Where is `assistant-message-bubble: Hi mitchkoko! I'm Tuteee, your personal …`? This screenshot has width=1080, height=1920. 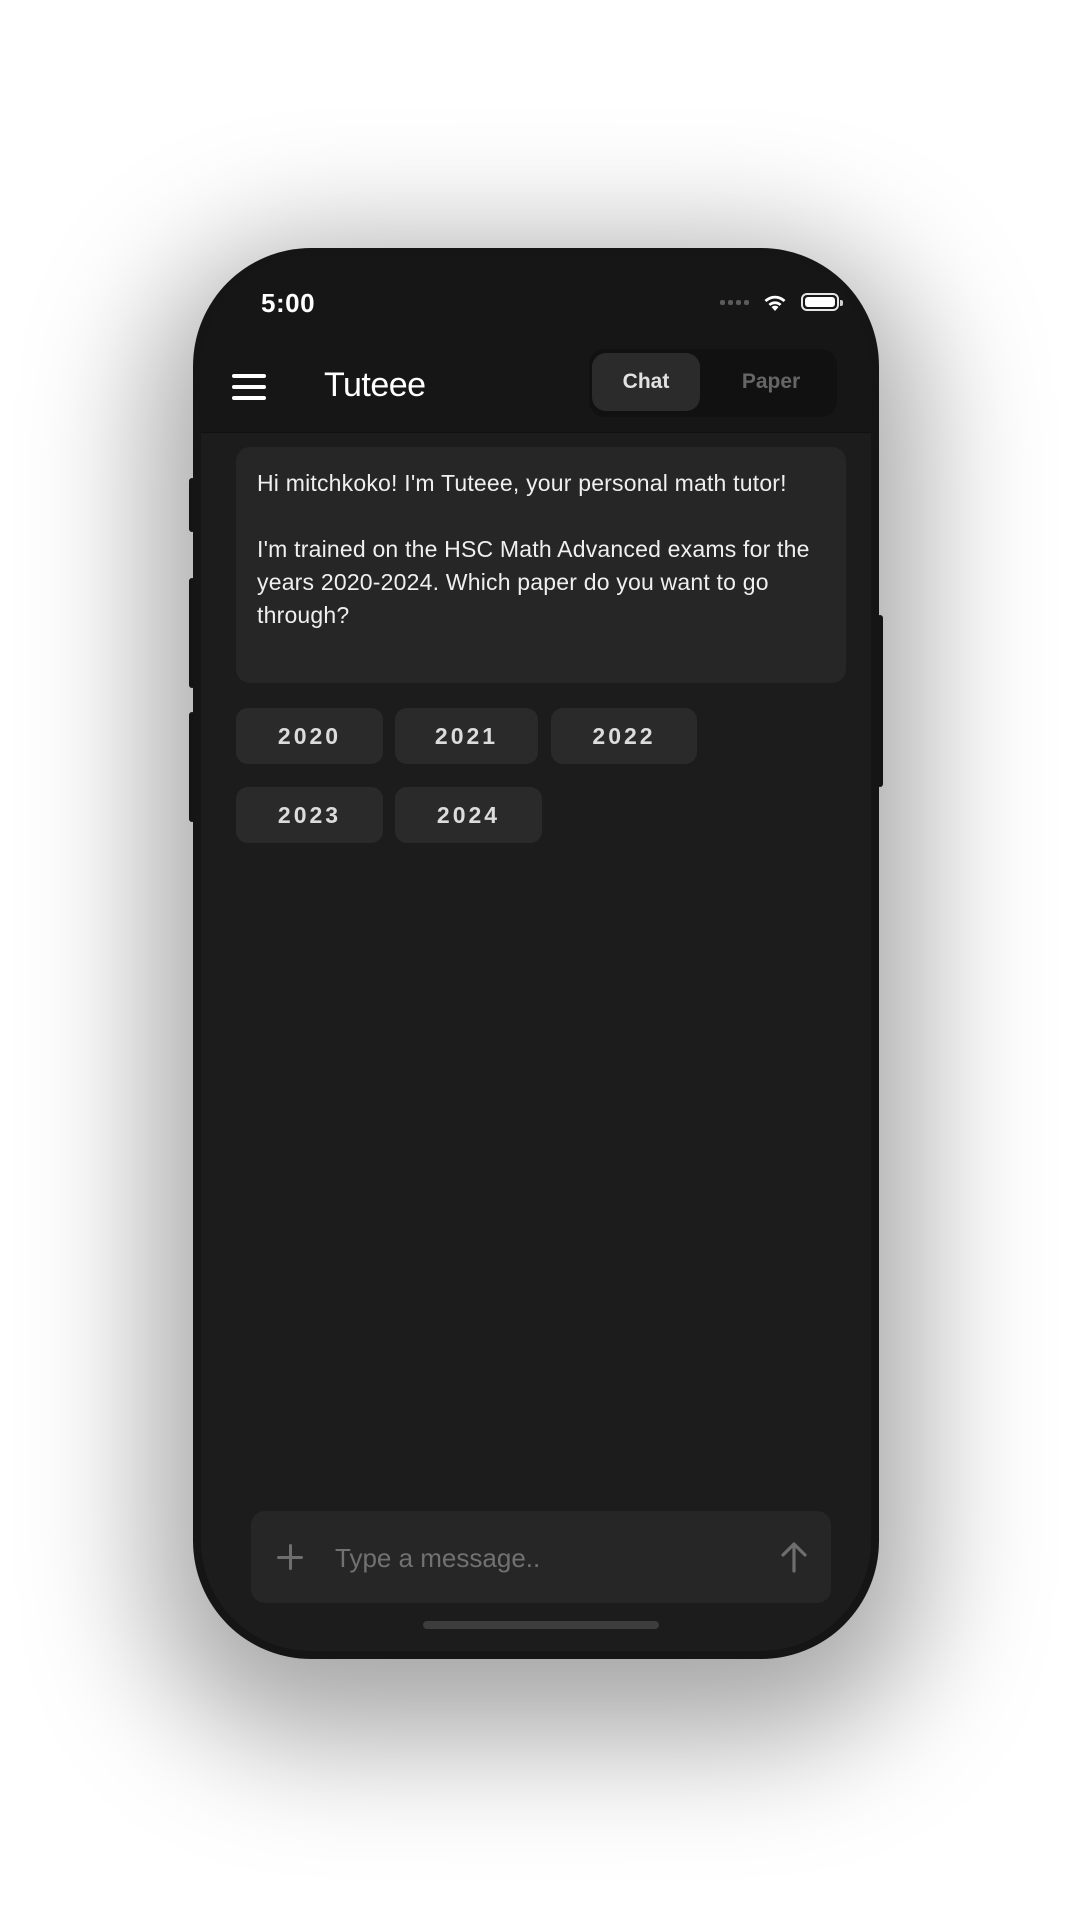 assistant-message-bubble: Hi mitchkoko! I'm Tuteee, your personal … is located at coordinates (541, 565).